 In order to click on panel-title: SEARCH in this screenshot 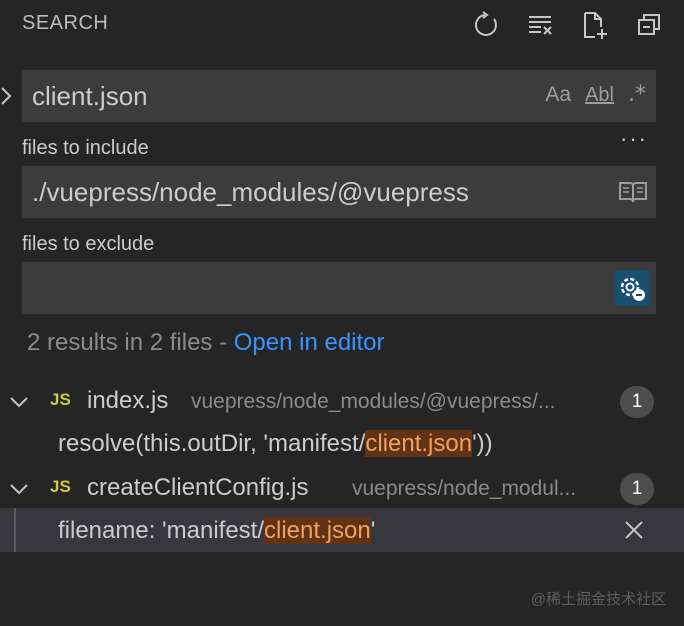, I will do `click(65, 23)`.